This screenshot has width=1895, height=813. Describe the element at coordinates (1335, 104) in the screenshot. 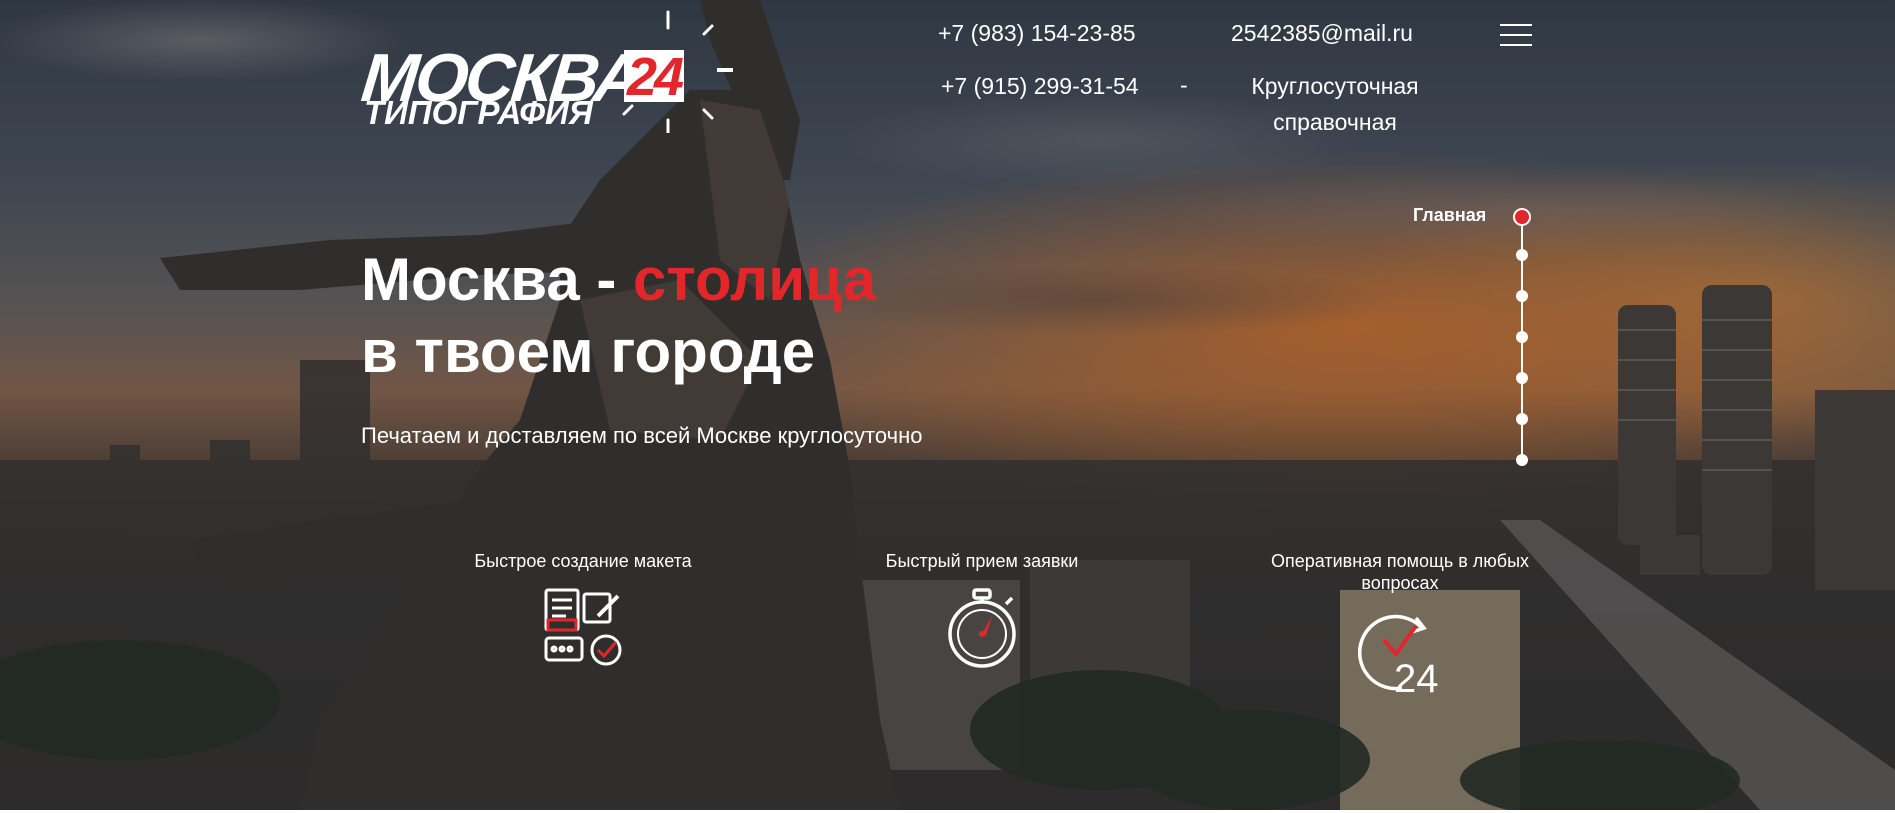

I see `support-label: Круглосуточная справочная` at that location.